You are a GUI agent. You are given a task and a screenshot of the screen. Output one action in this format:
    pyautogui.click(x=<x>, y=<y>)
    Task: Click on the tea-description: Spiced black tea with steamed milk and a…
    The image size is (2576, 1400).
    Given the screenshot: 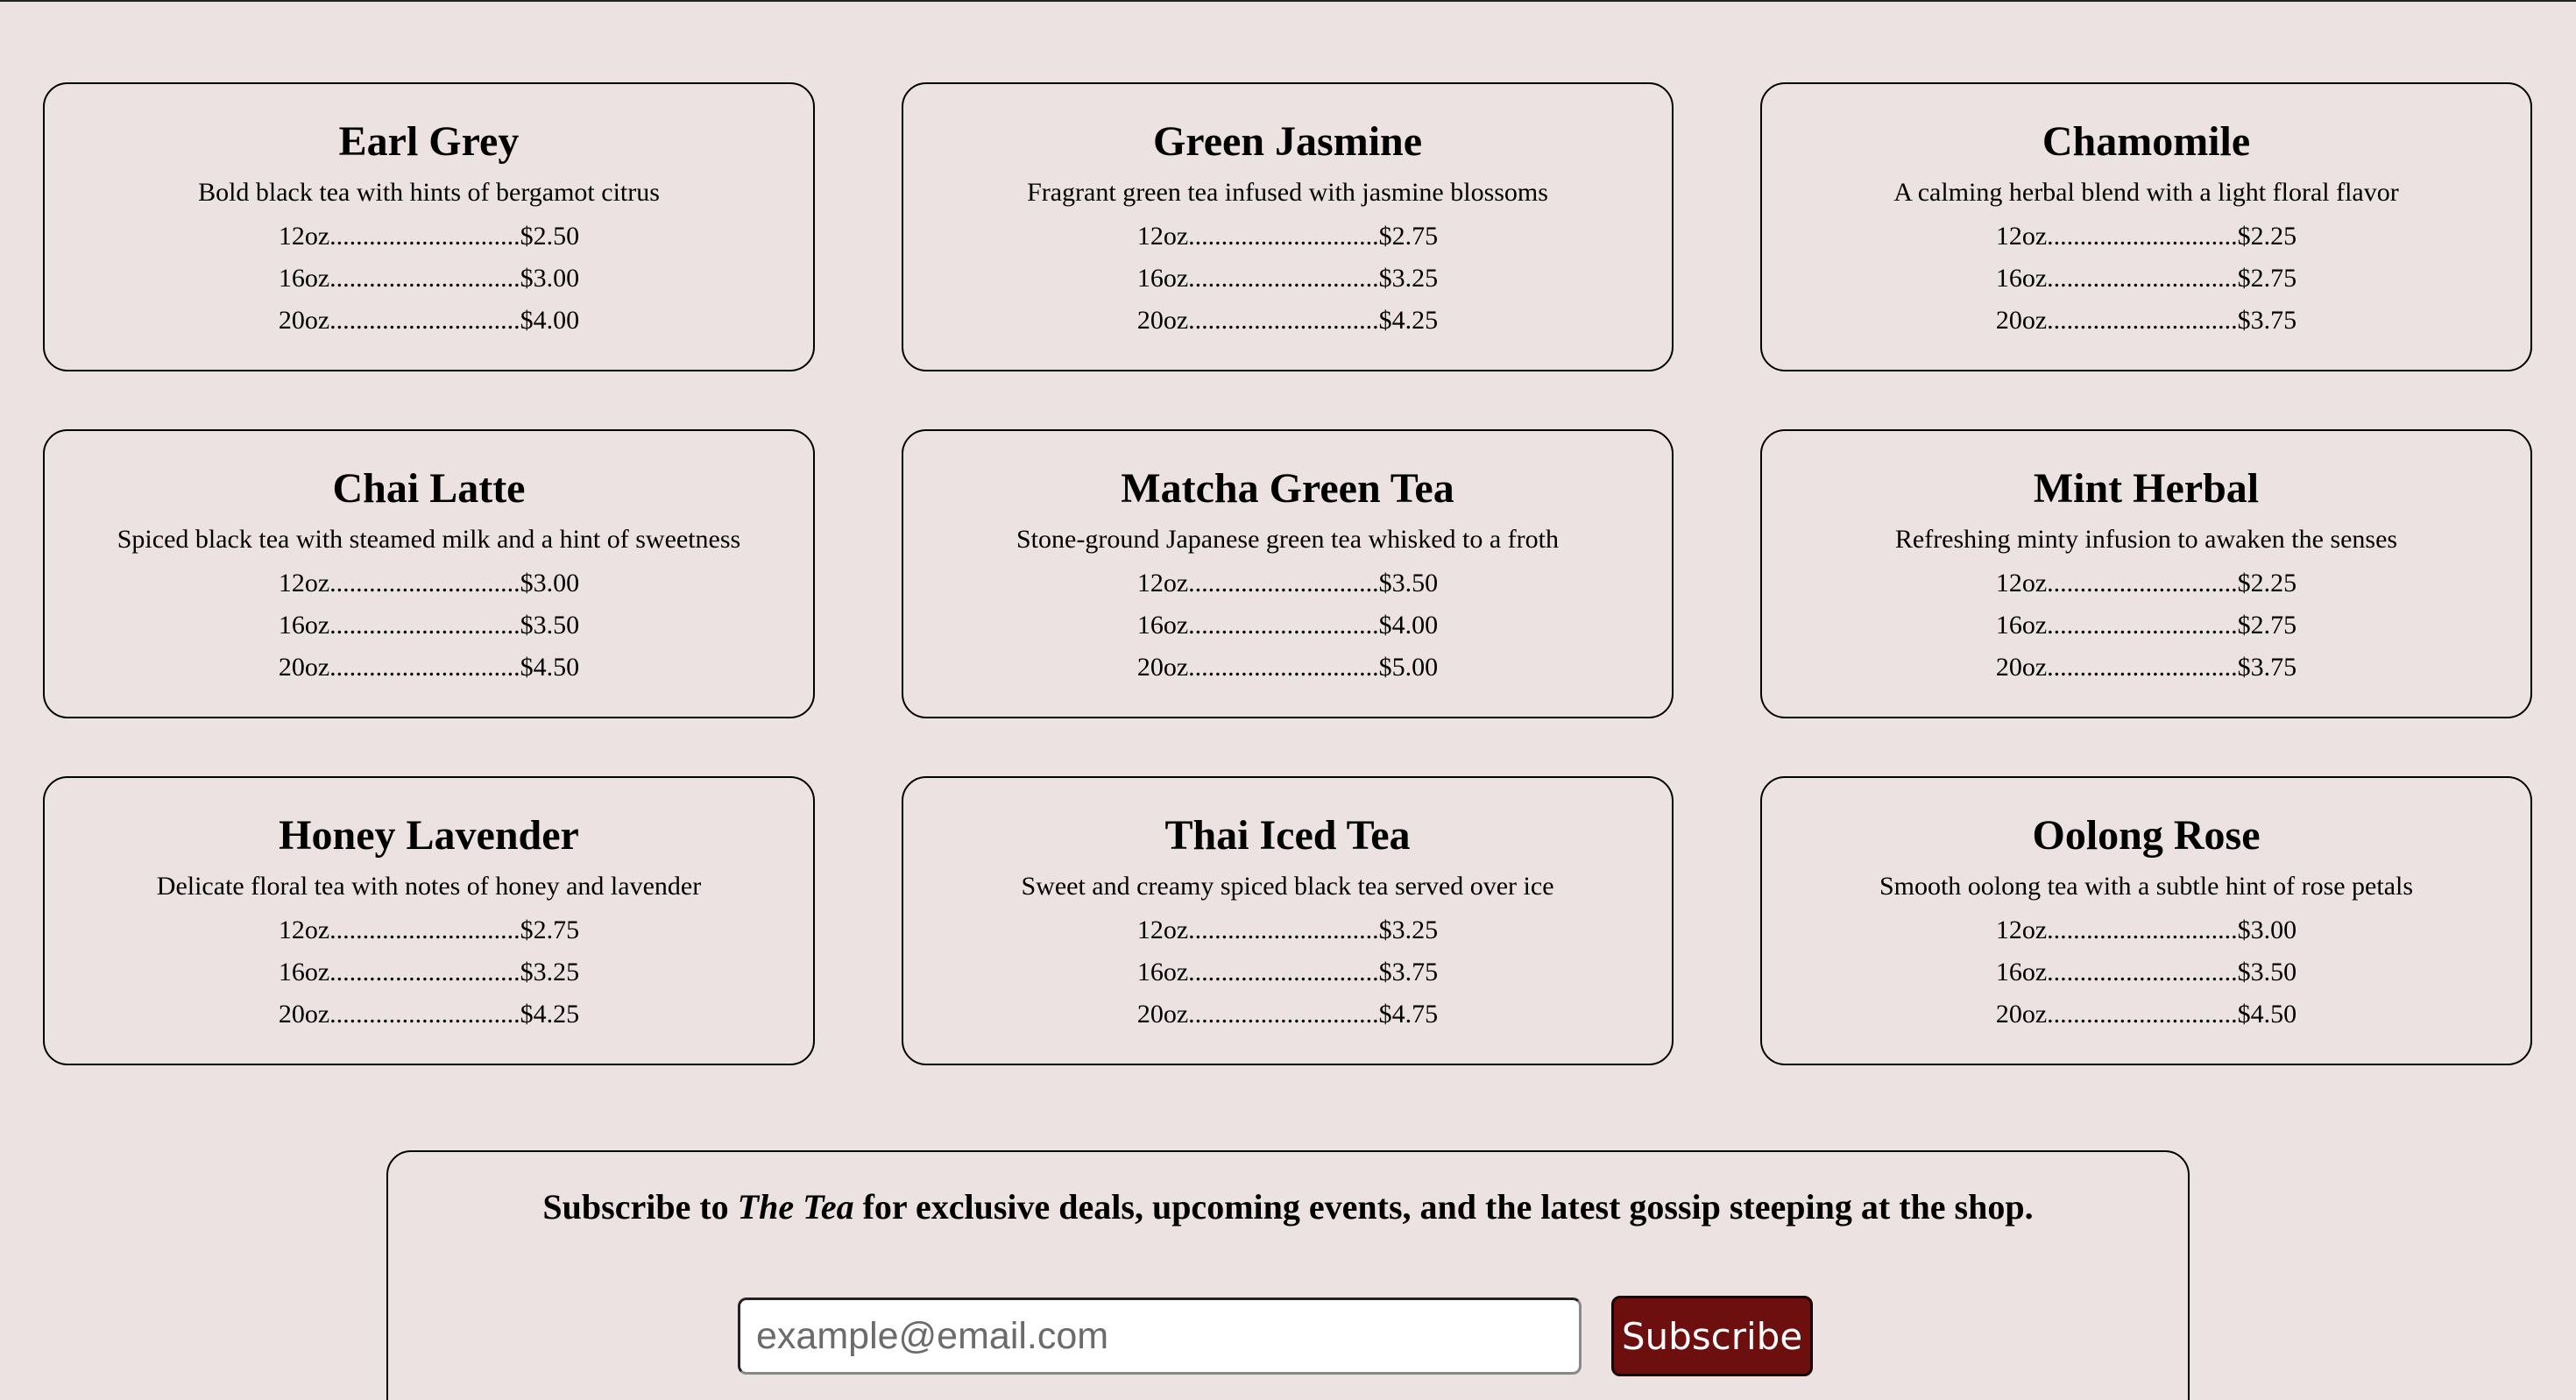 What is the action you would take?
    pyautogui.click(x=429, y=539)
    